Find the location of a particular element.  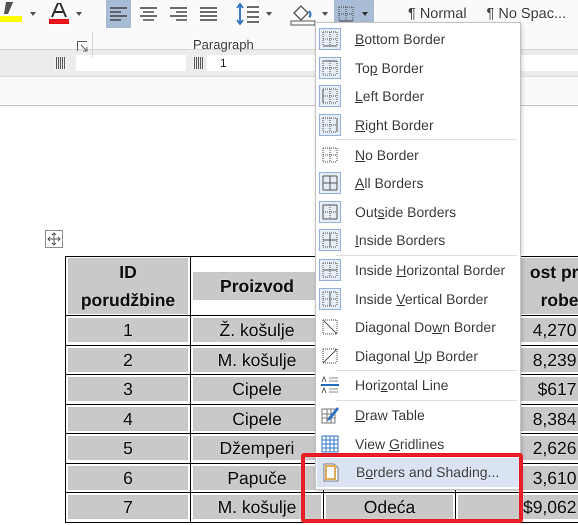

menu-item: Right Border is located at coordinates (418, 125).